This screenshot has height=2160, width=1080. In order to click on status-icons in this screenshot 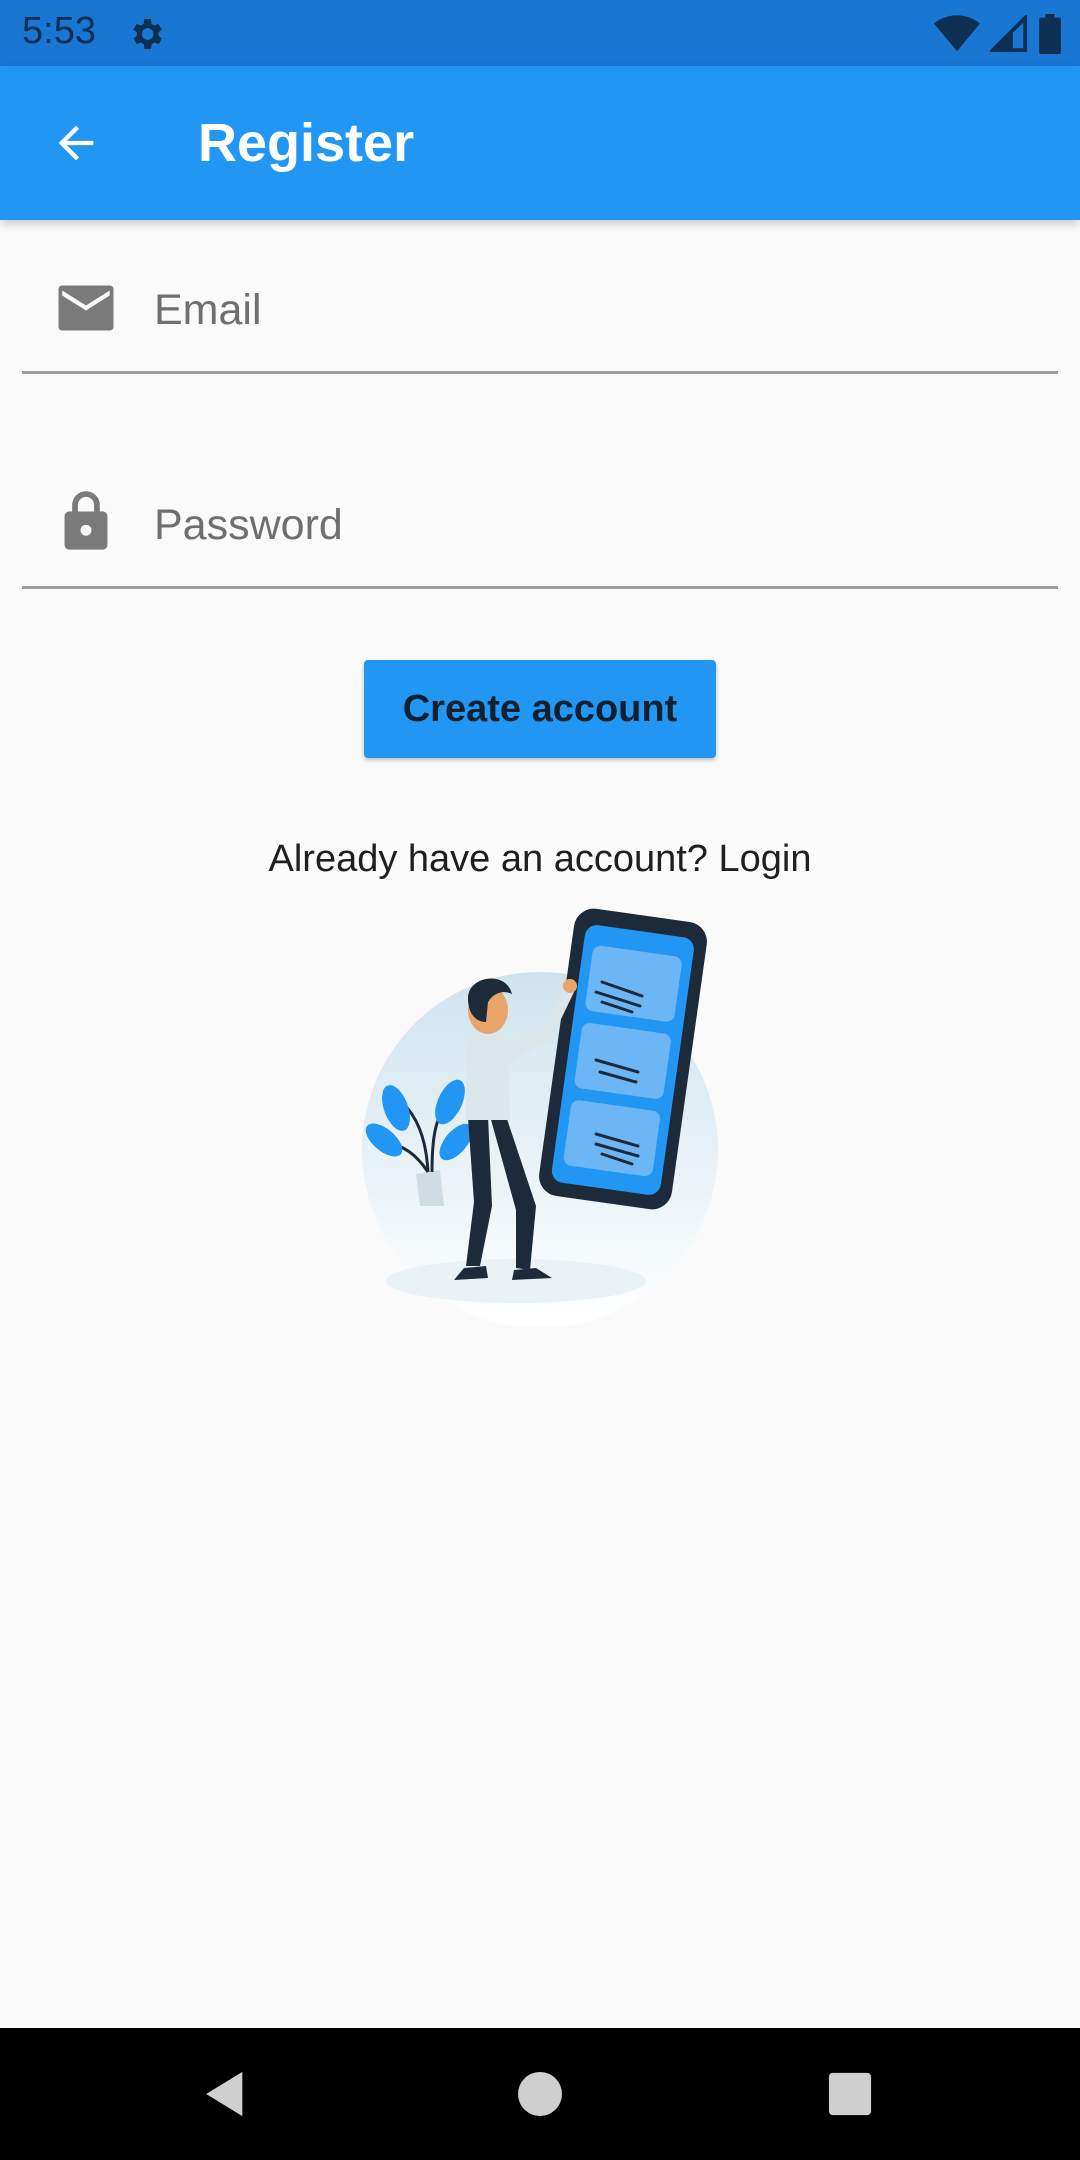, I will do `click(998, 34)`.